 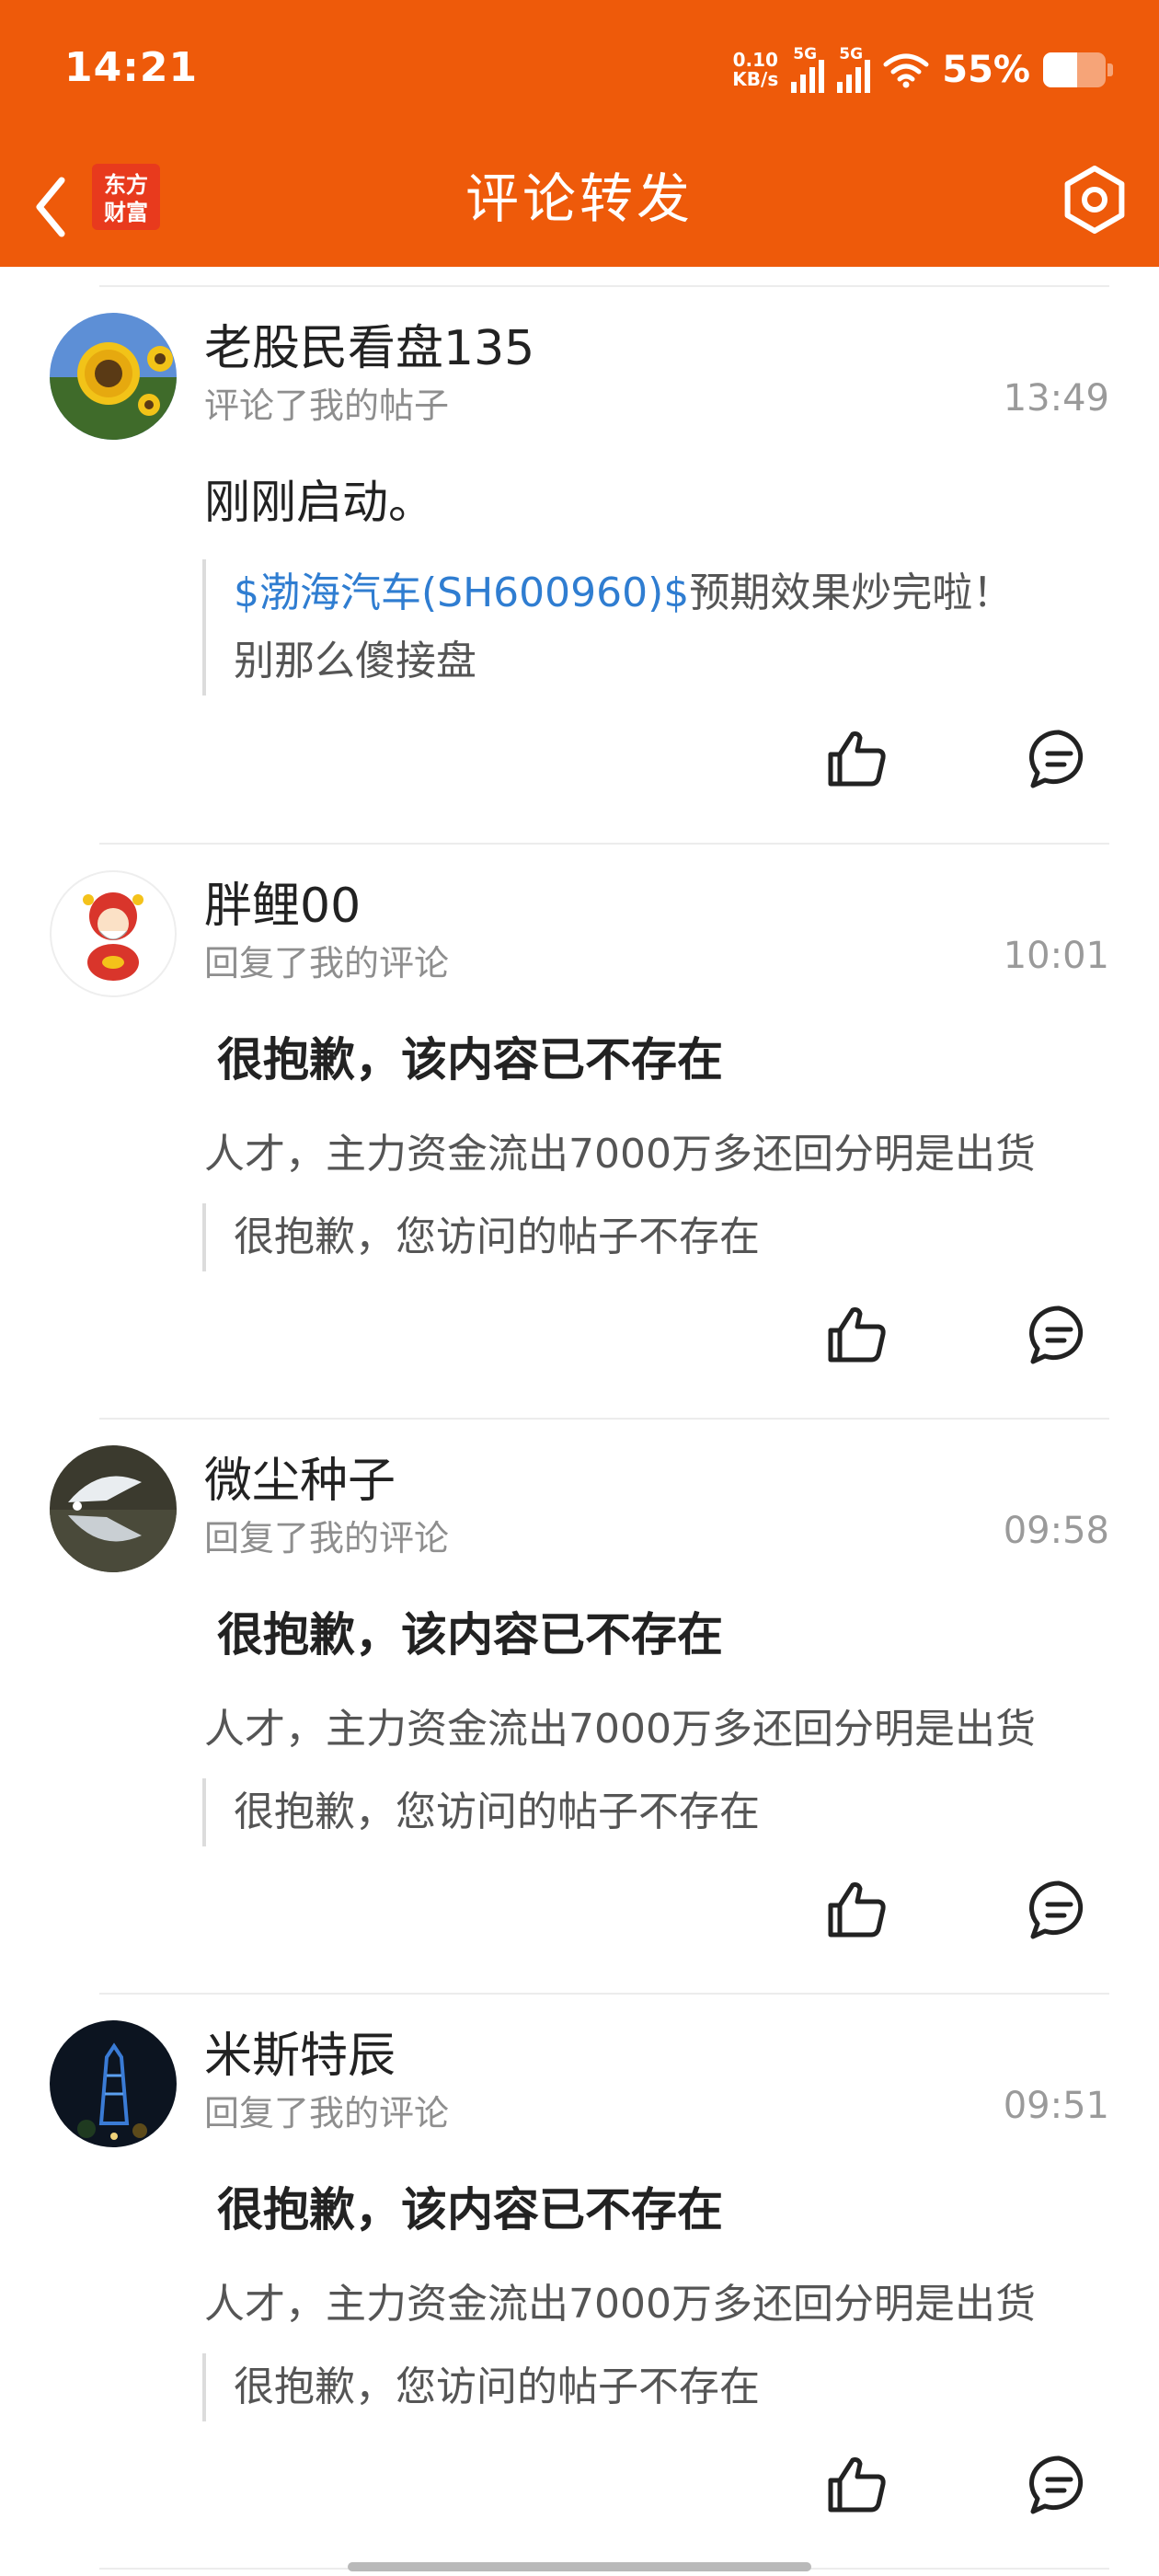 I want to click on username: 老股民看盘135, so click(x=369, y=343).